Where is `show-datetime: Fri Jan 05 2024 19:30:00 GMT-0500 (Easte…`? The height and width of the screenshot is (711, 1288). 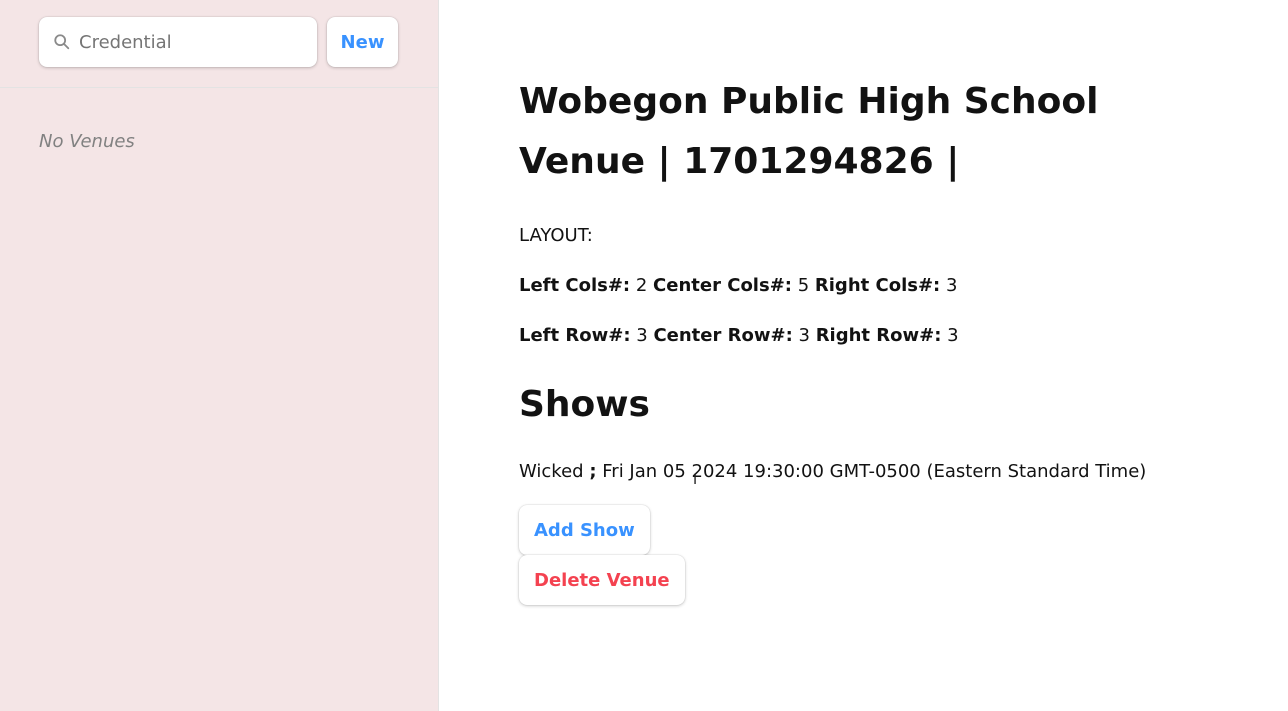
show-datetime: Fri Jan 05 2024 19:30:00 GMT-0500 (Easte… is located at coordinates (874, 471).